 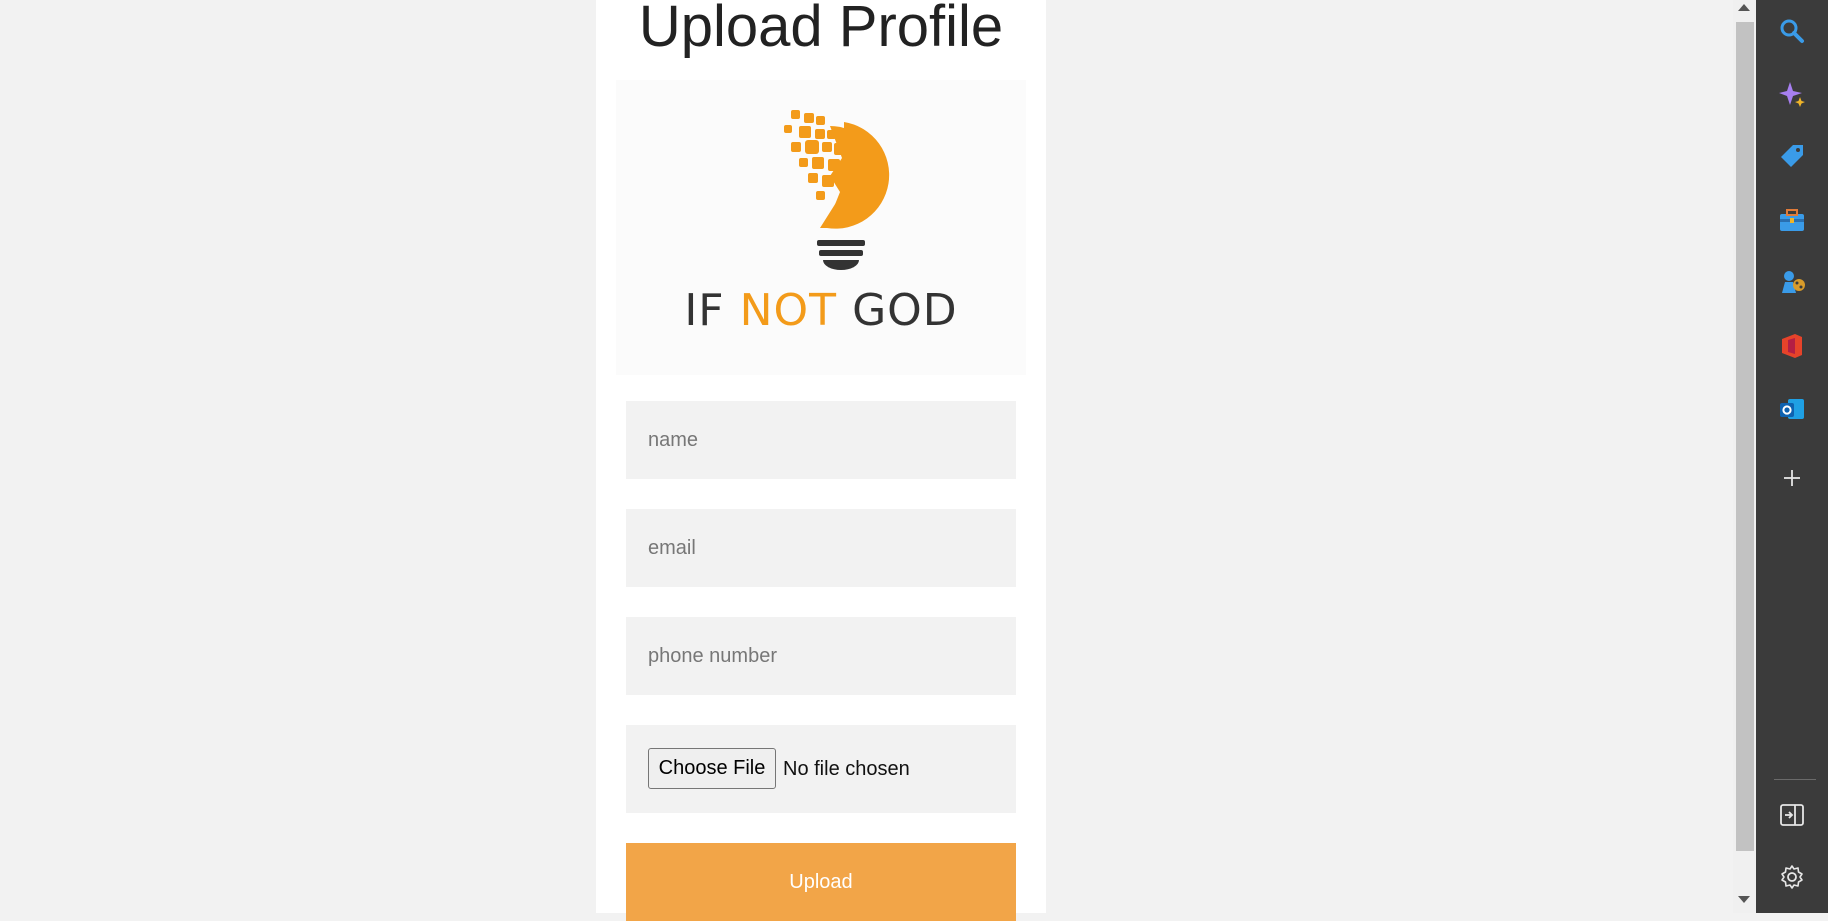 I want to click on choose-file-button: Choose File, so click(x=712, y=768).